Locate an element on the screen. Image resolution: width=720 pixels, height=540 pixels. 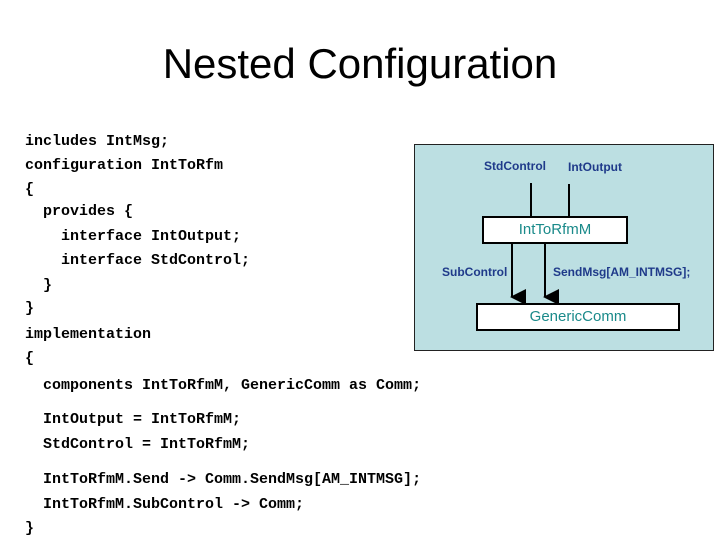
subcontrol-label: SubControl is located at coordinates (475, 272).